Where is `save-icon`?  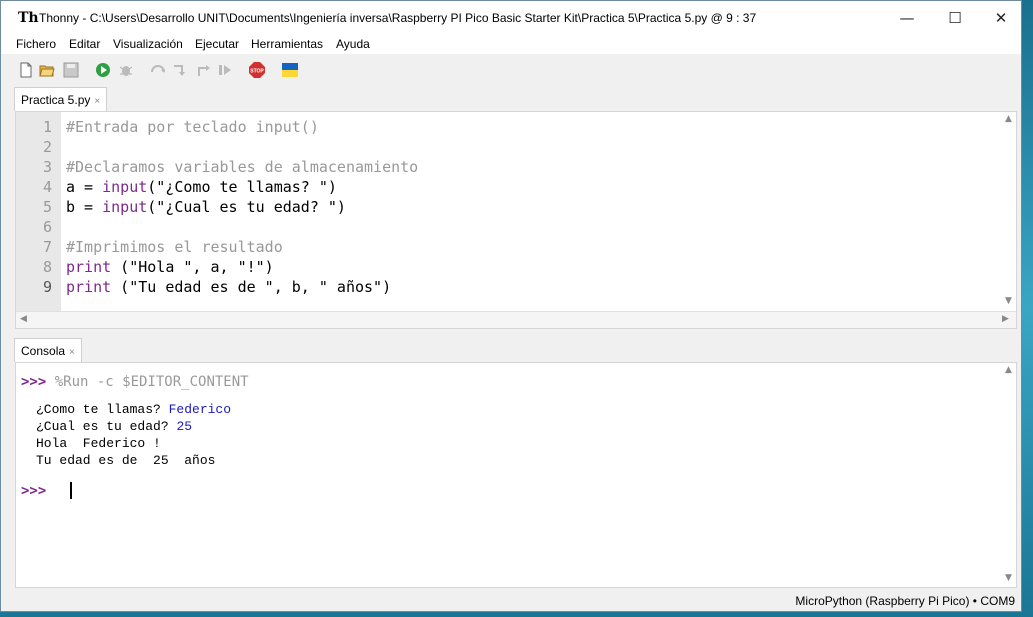 save-icon is located at coordinates (71, 70).